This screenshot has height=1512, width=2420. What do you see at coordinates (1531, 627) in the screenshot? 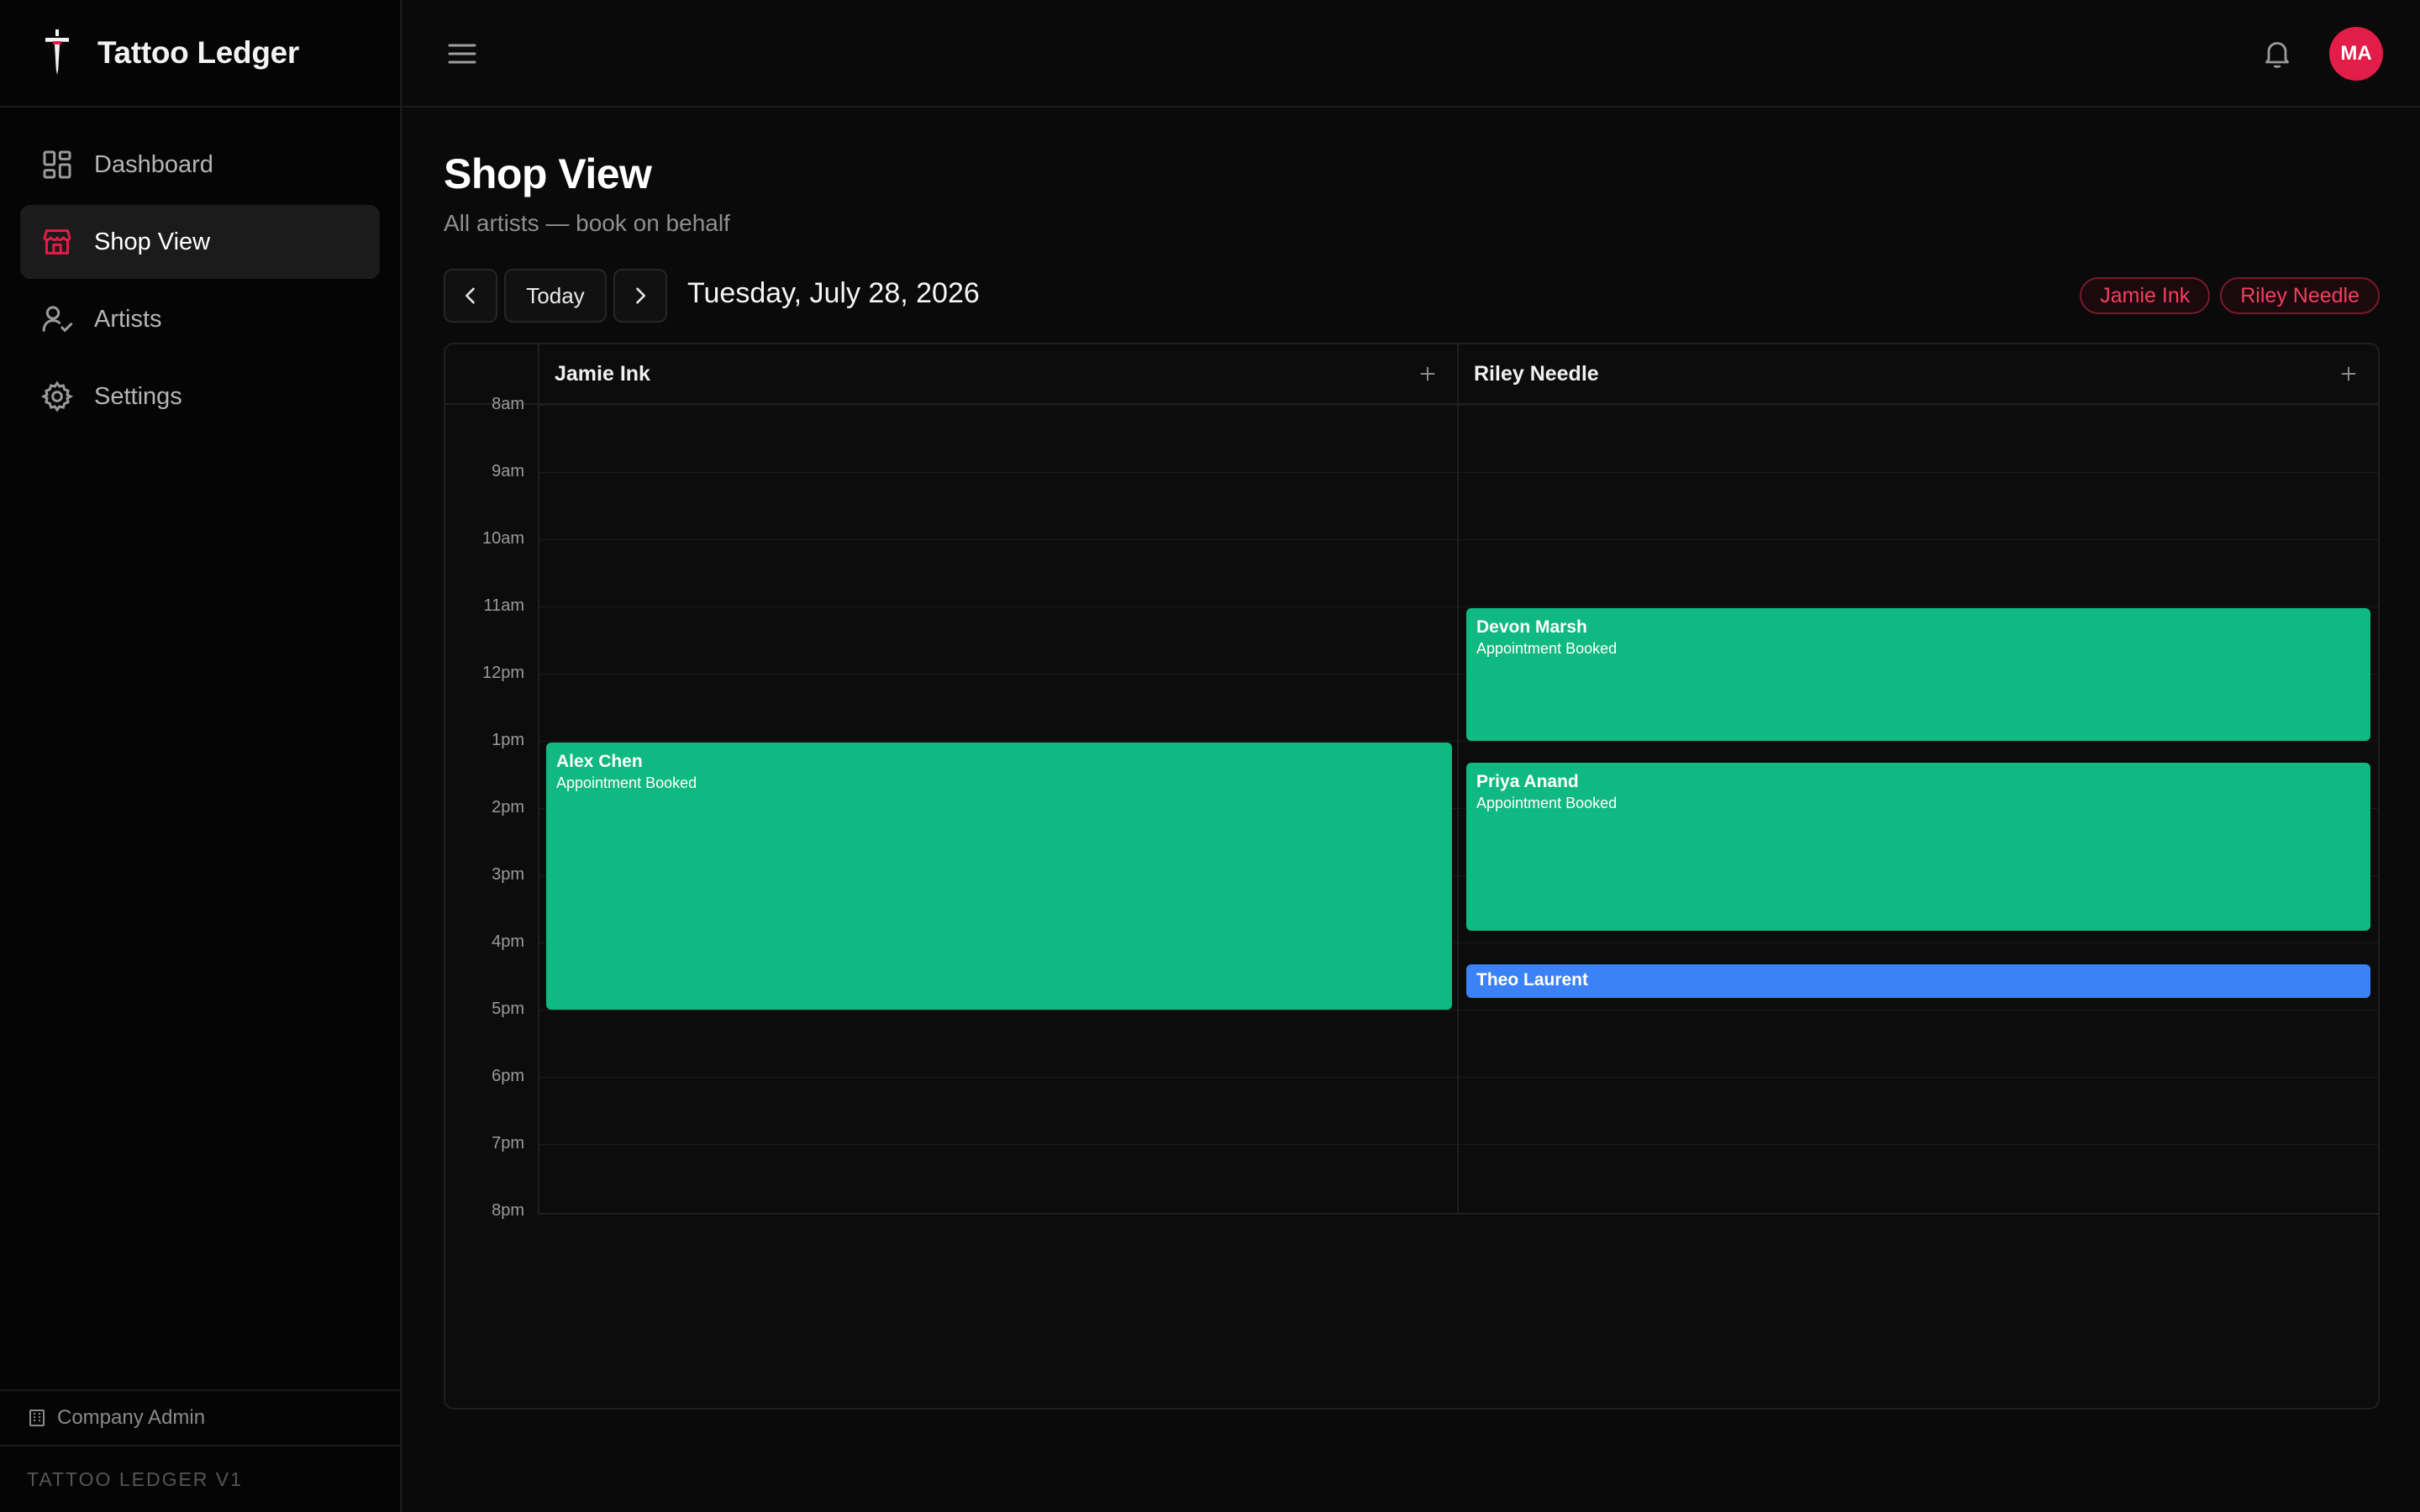
I see `appointment-client: Devon Marsh` at bounding box center [1531, 627].